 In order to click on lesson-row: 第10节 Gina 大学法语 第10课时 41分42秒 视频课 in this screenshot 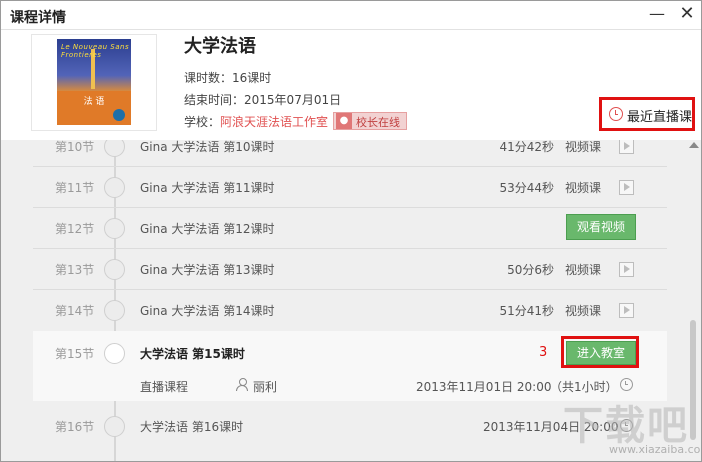, I will do `click(350, 153)`.